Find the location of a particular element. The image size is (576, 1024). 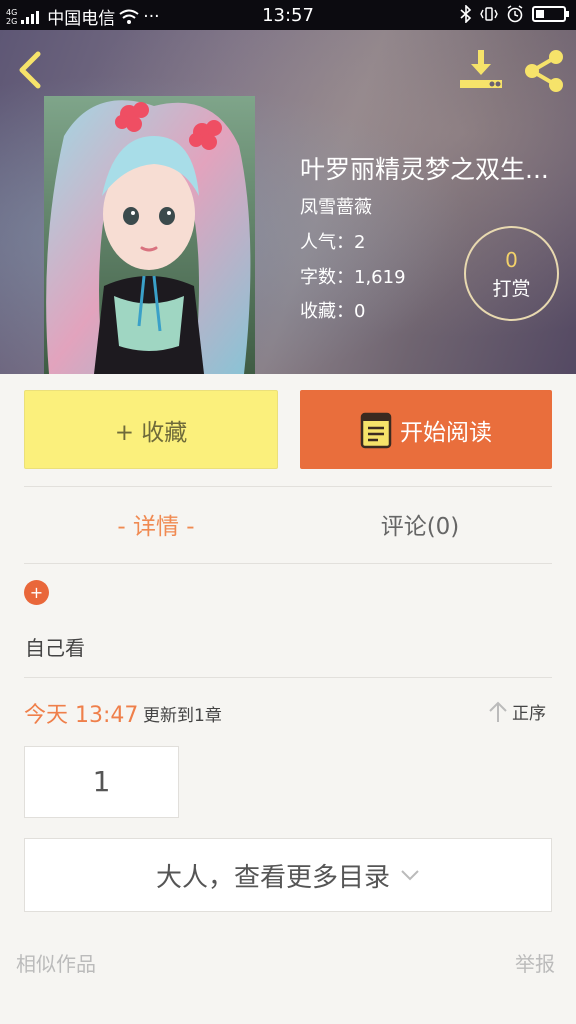

expand-button: + is located at coordinates (36, 592).